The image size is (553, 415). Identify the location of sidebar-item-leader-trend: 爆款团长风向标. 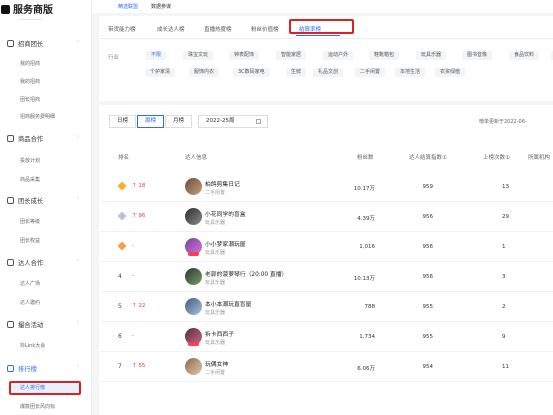
(37, 406).